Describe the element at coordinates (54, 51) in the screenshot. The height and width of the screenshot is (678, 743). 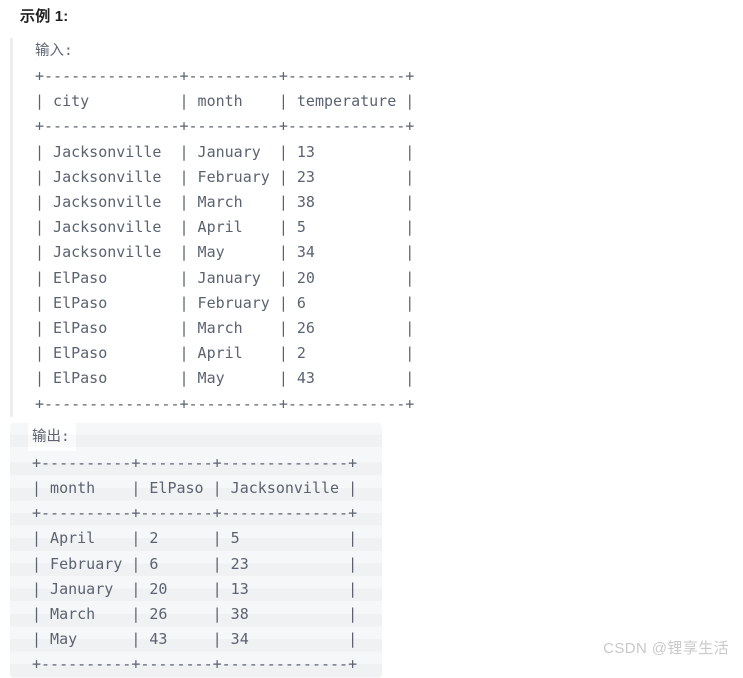
I see `input-label: 输入:` at that location.